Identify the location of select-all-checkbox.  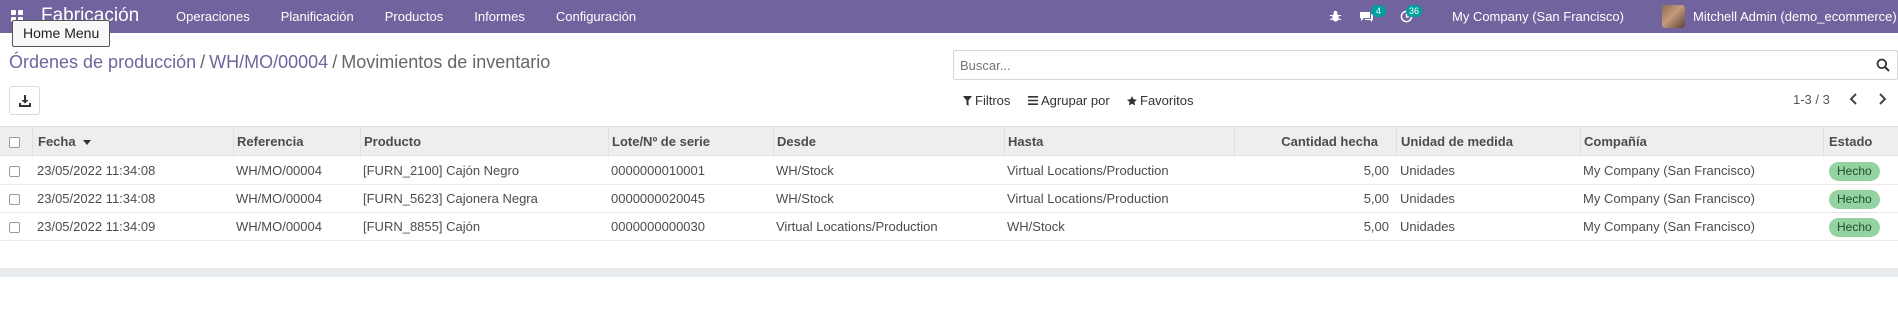
(14, 142).